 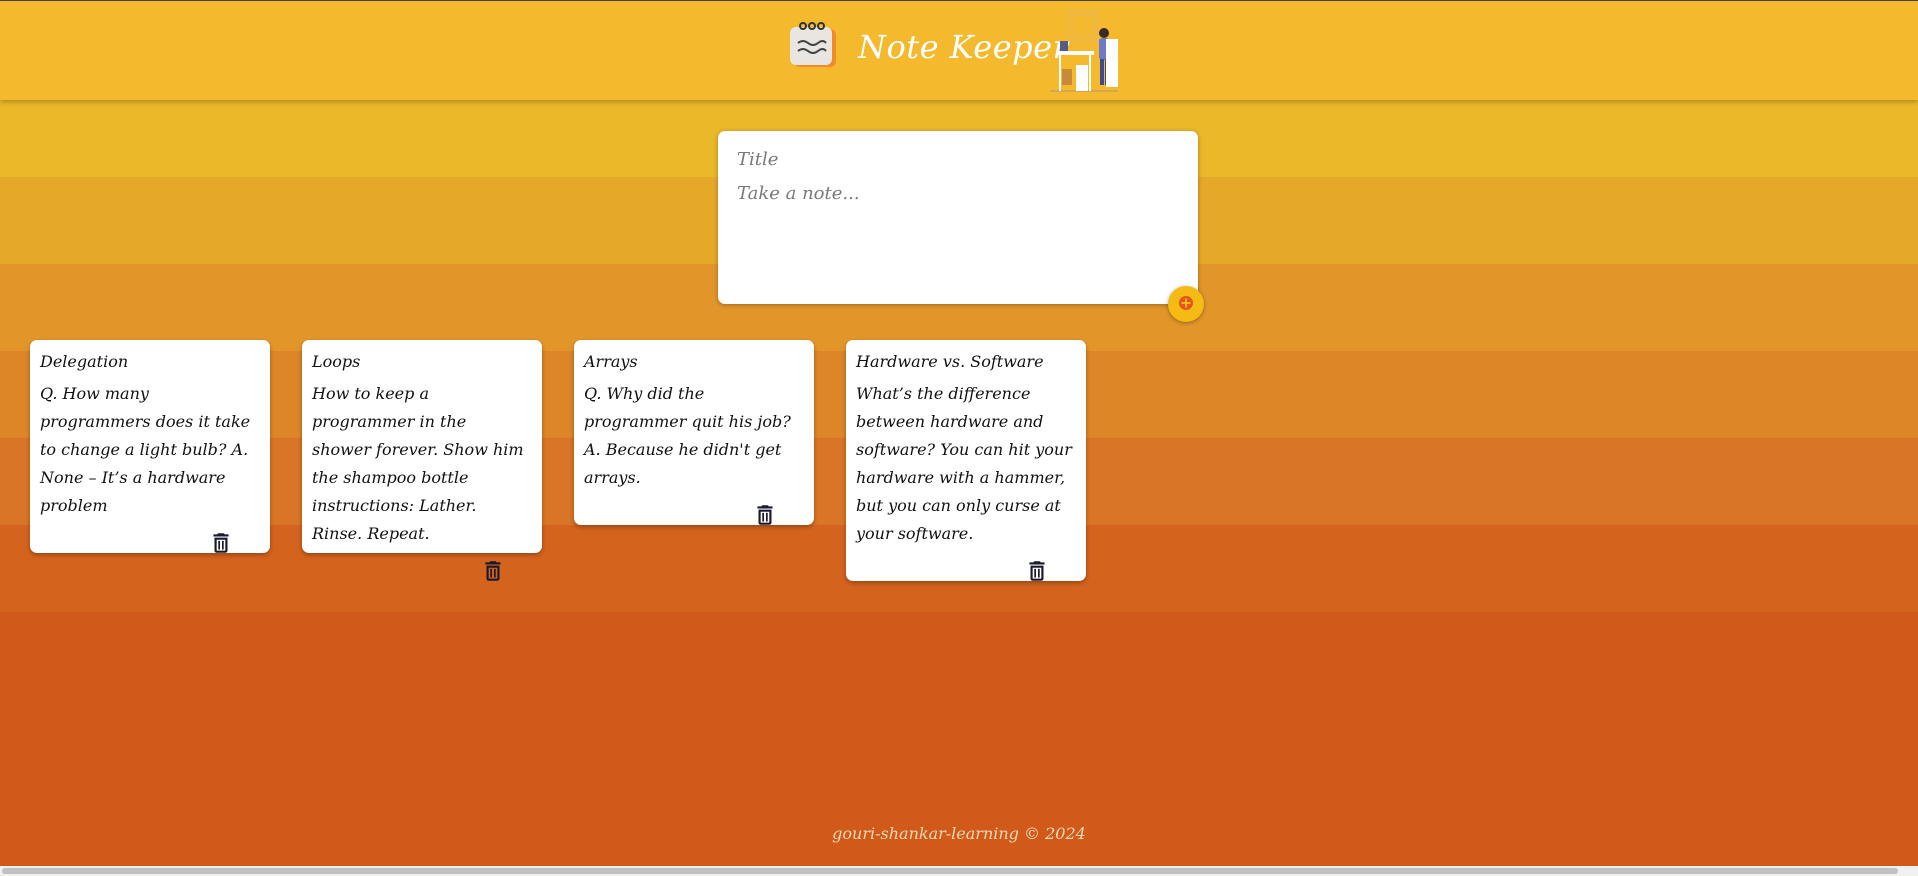 What do you see at coordinates (950, 361) in the screenshot?
I see `note-title: Hardware vs. Software` at bounding box center [950, 361].